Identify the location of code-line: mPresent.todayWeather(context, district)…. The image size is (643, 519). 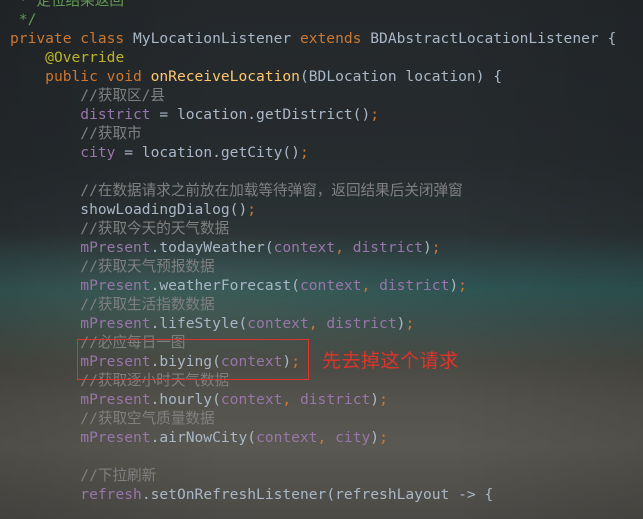
(313, 247).